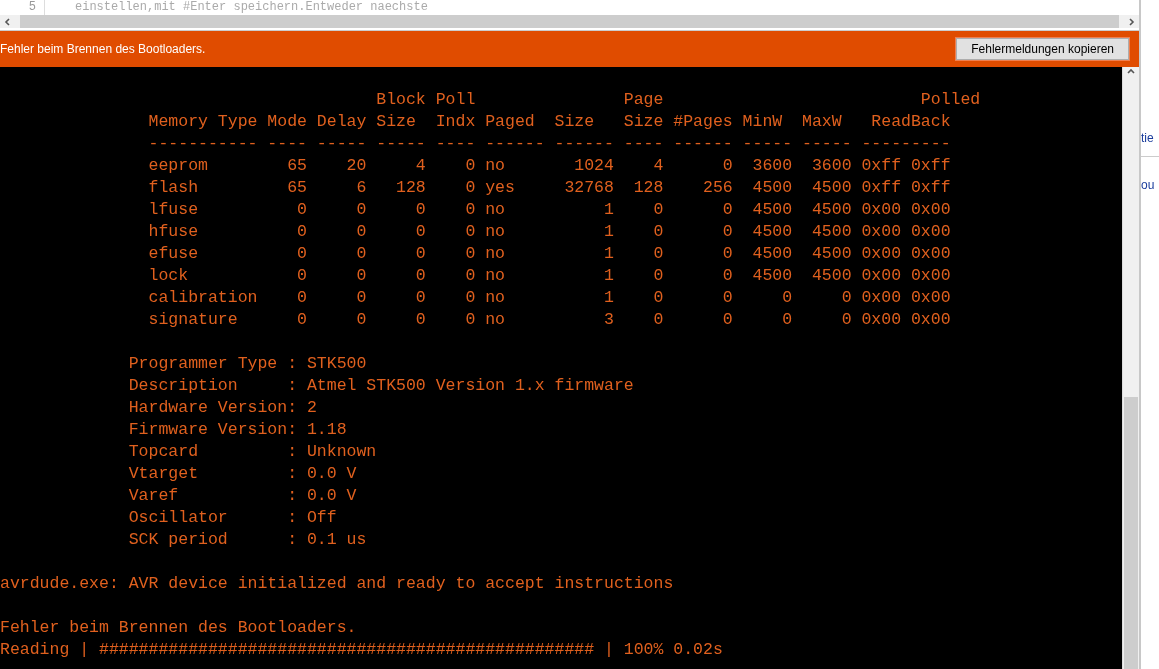 The image size is (1159, 669). I want to click on link-text: ou, so click(1148, 185).